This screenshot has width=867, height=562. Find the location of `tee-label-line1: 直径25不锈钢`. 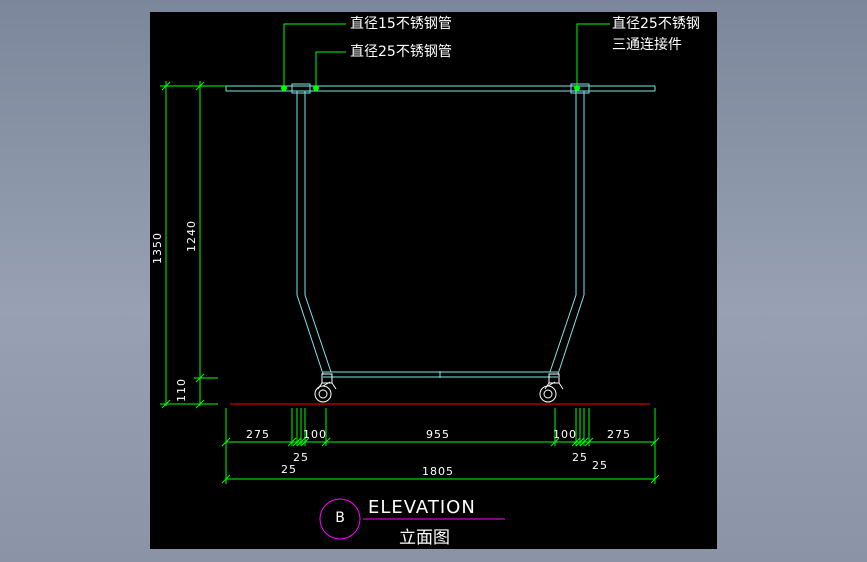

tee-label-line1: 直径25不锈钢 is located at coordinates (656, 24).